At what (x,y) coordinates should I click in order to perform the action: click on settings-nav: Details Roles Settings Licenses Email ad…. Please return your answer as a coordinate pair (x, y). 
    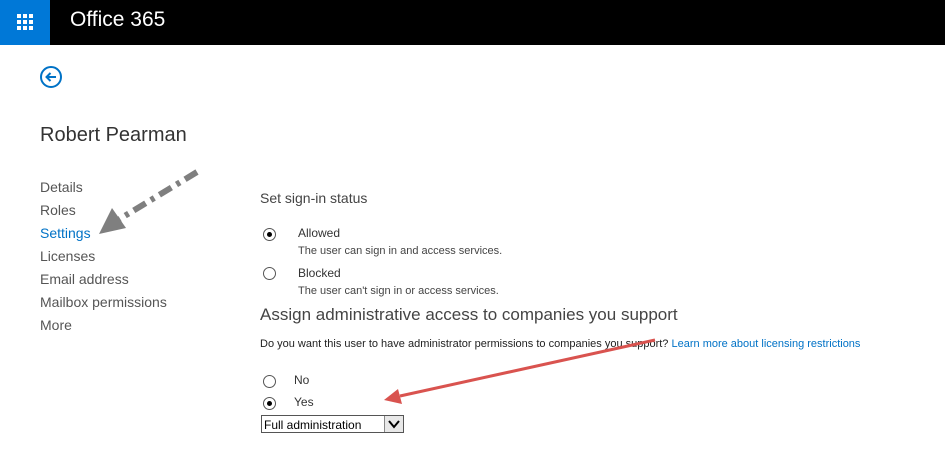
    Looking at the image, I should click on (103, 256).